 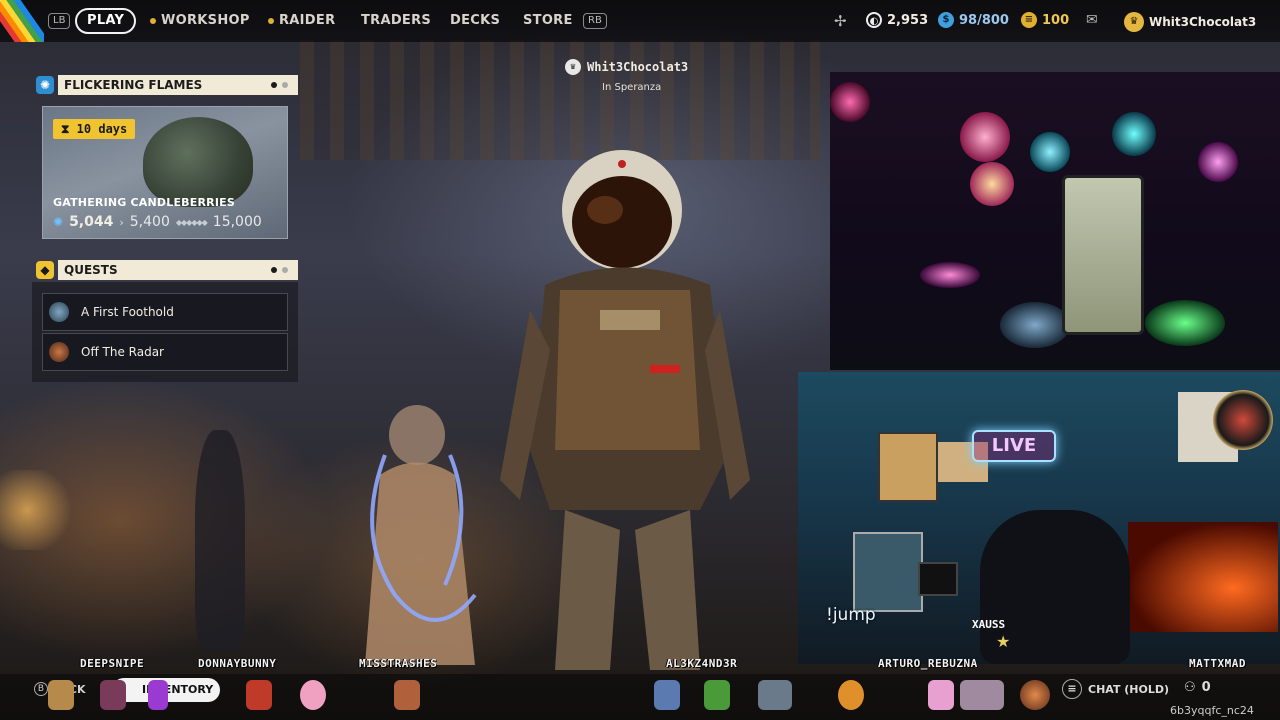 What do you see at coordinates (45, 510) in the screenshot?
I see `candle-glow` at bounding box center [45, 510].